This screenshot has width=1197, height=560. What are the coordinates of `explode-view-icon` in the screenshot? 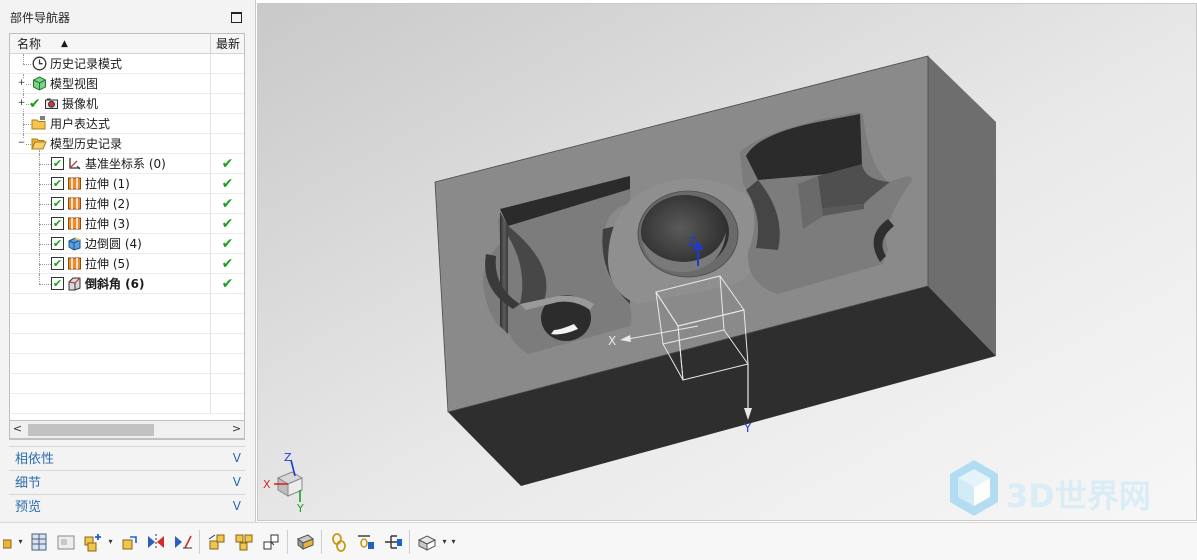 It's located at (216, 542).